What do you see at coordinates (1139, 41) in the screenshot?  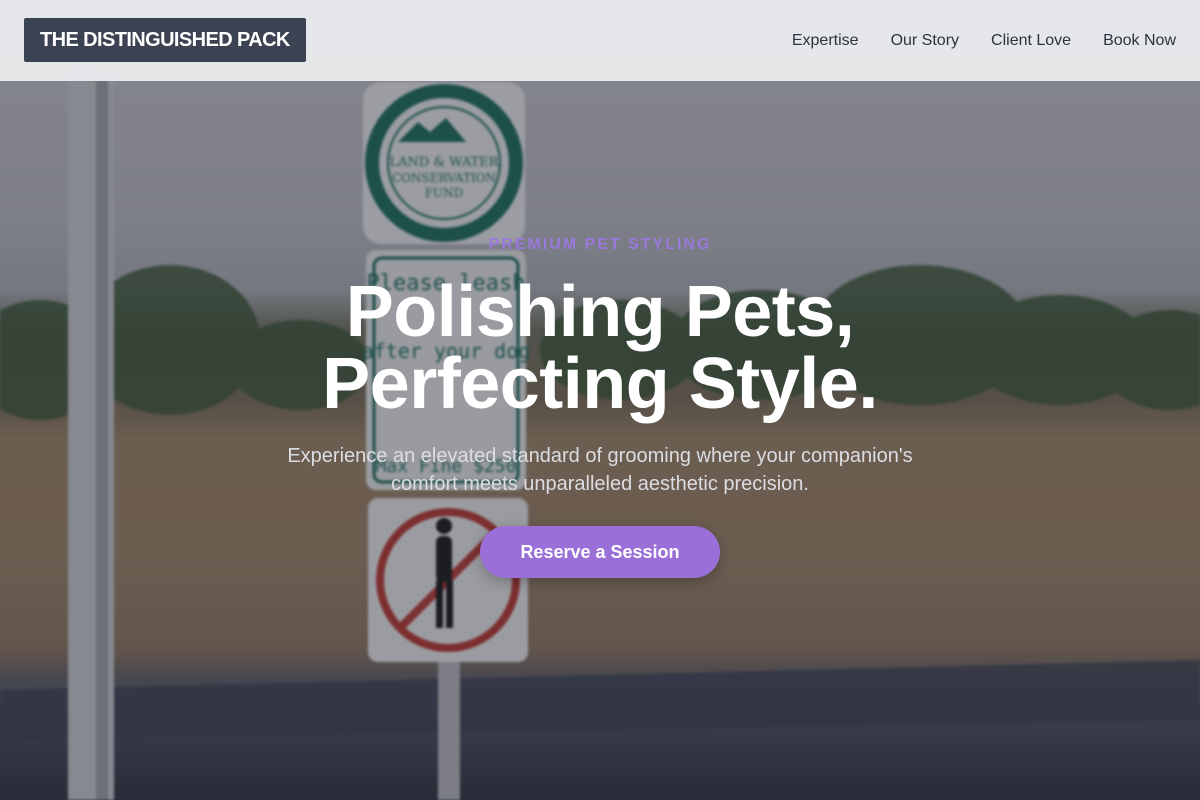 I see `nav-link-book-now: Book Now` at bounding box center [1139, 41].